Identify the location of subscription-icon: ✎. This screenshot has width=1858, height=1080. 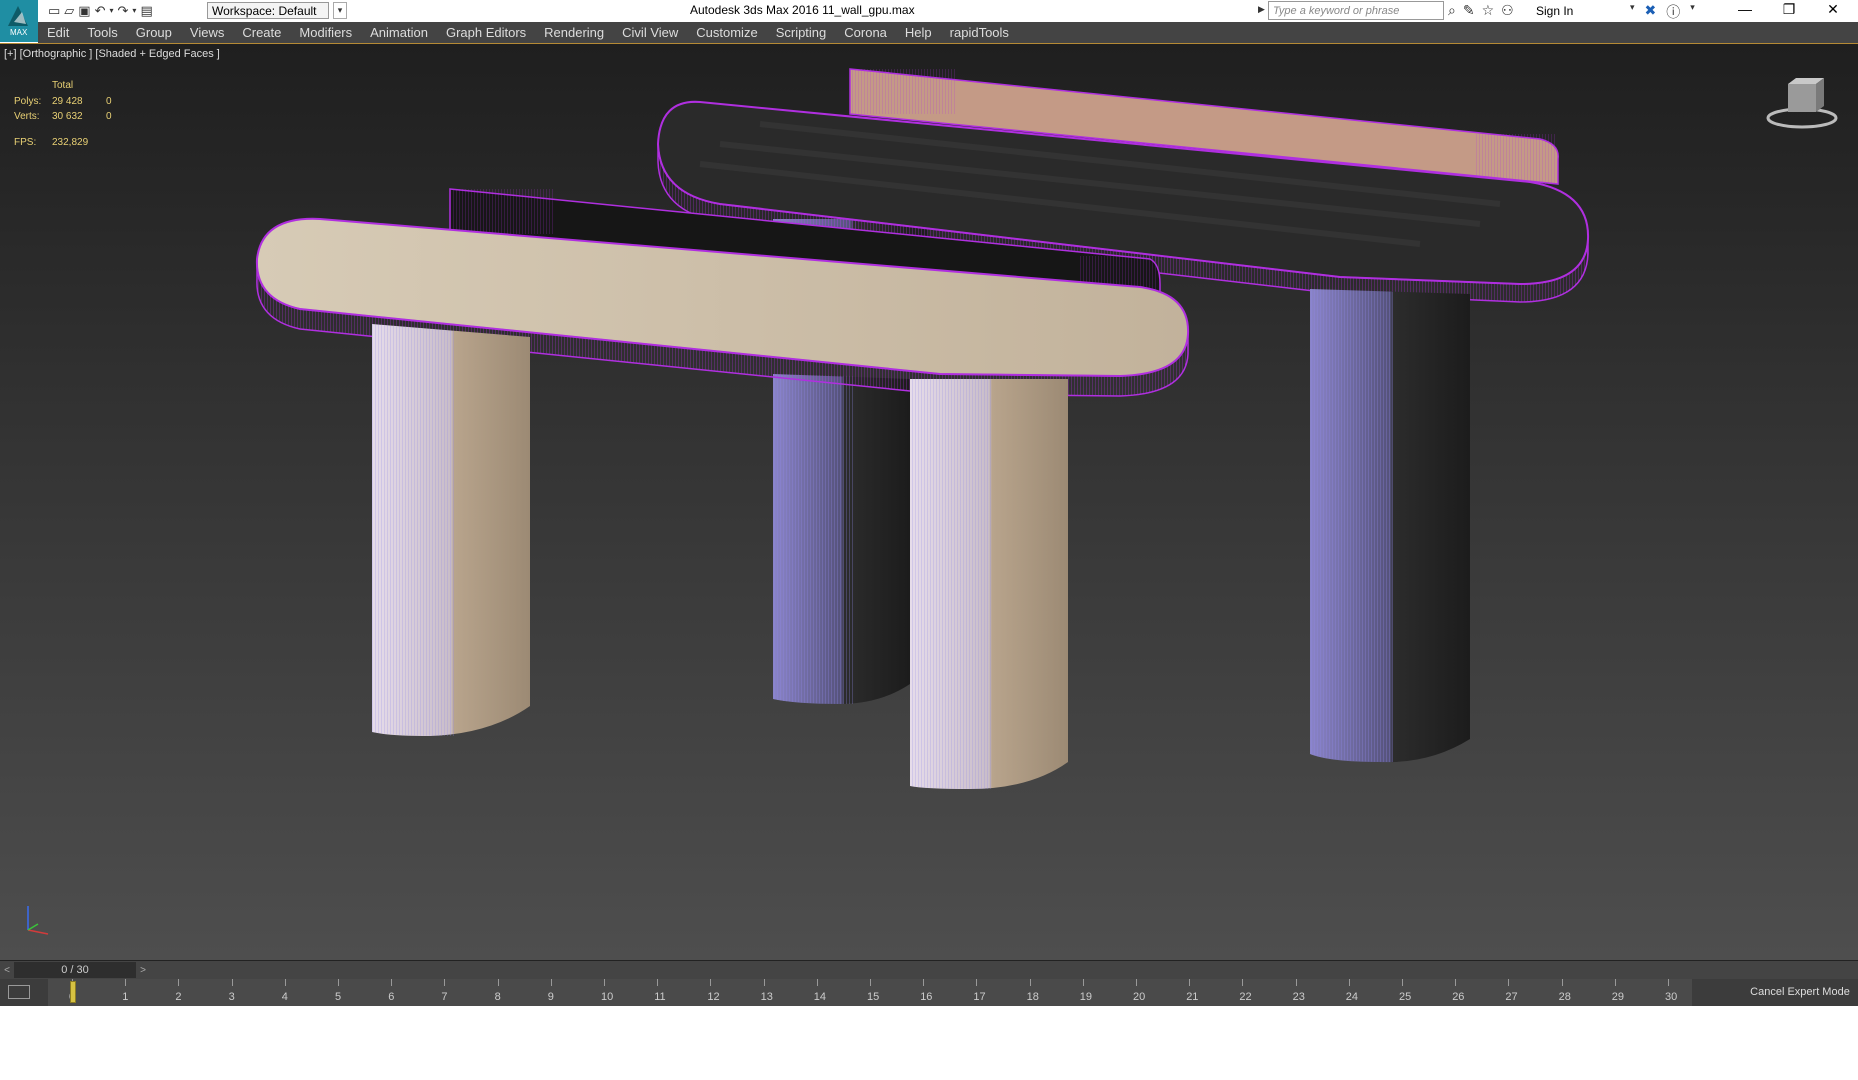
(1469, 10).